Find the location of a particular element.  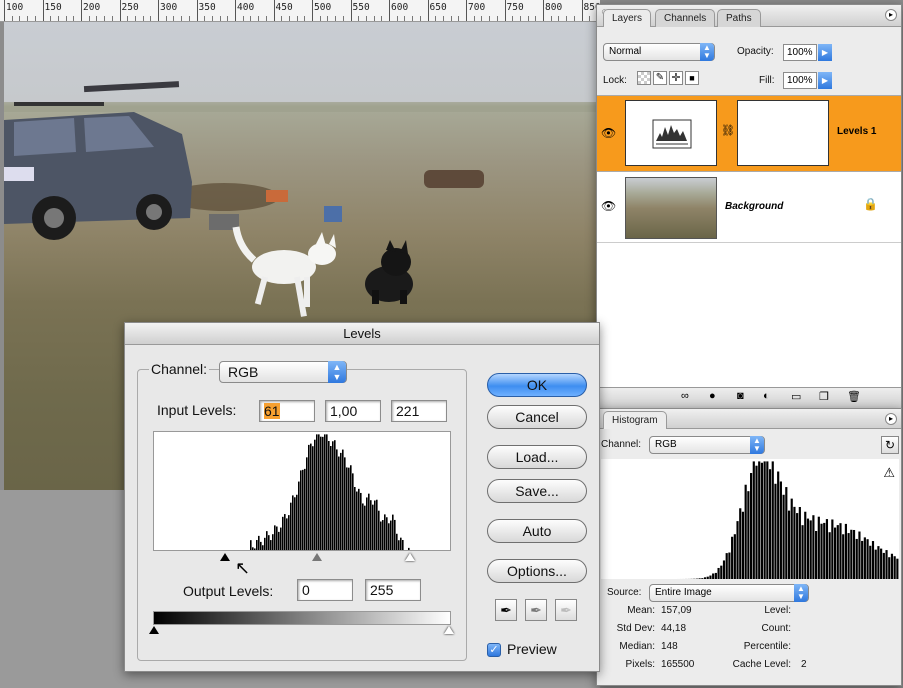

select-arrows-icon: ▲ ▼ is located at coordinates (801, 593).